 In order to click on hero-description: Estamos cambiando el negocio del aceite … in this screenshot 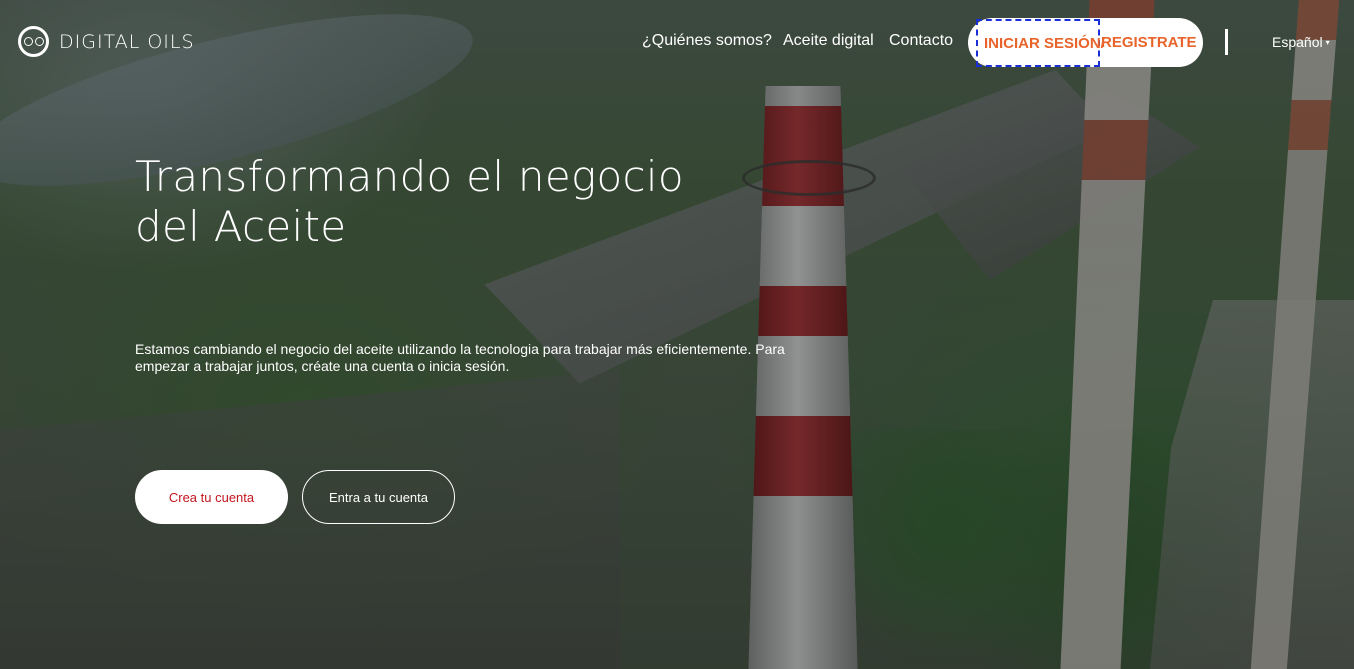, I will do `click(460, 357)`.